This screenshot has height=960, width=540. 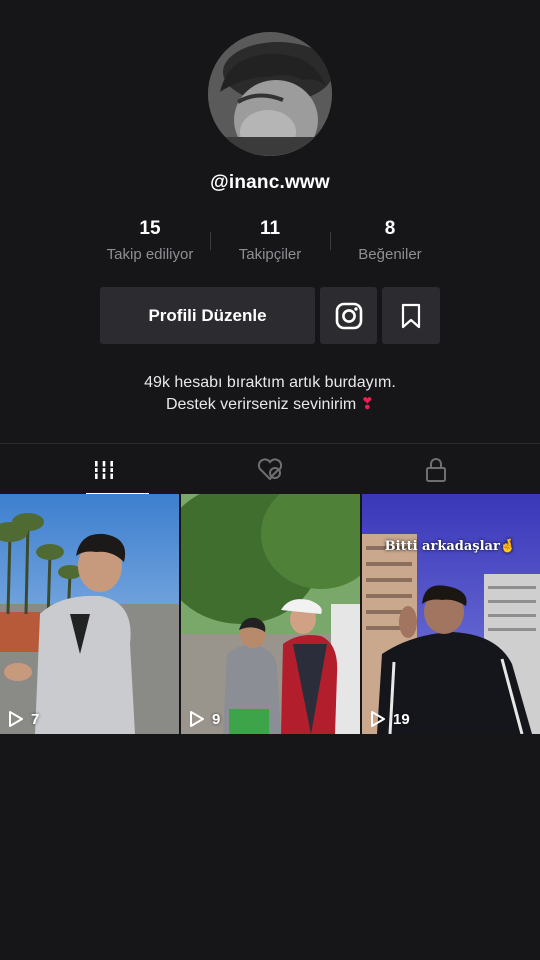 What do you see at coordinates (401, 719) in the screenshot?
I see `video-views: 19` at bounding box center [401, 719].